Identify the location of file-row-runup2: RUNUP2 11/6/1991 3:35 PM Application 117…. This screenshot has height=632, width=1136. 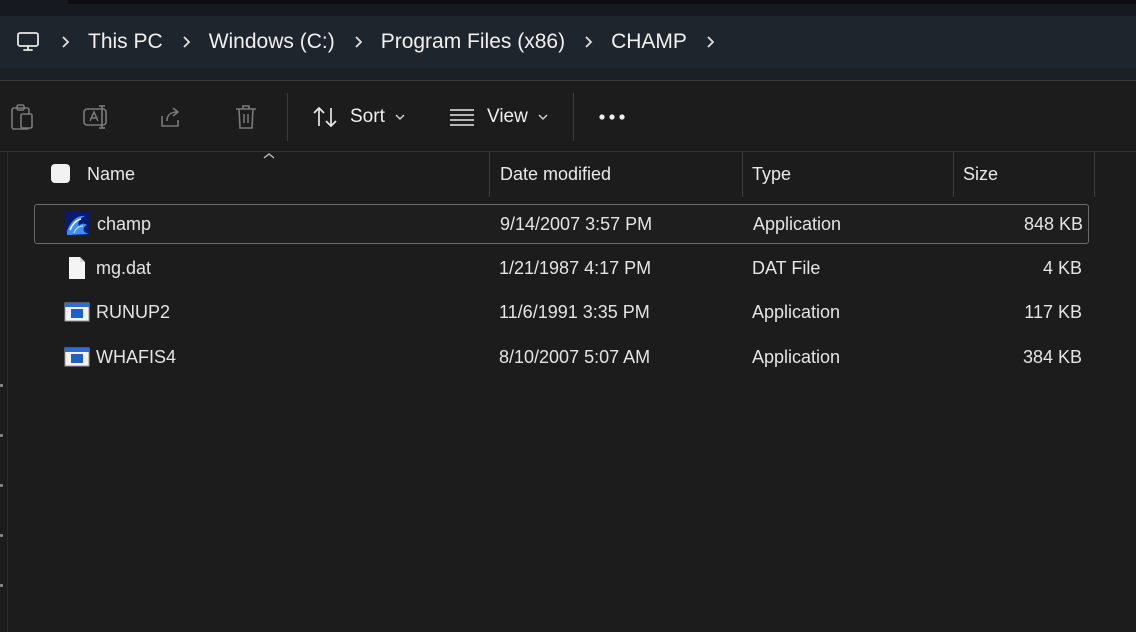
(560, 312).